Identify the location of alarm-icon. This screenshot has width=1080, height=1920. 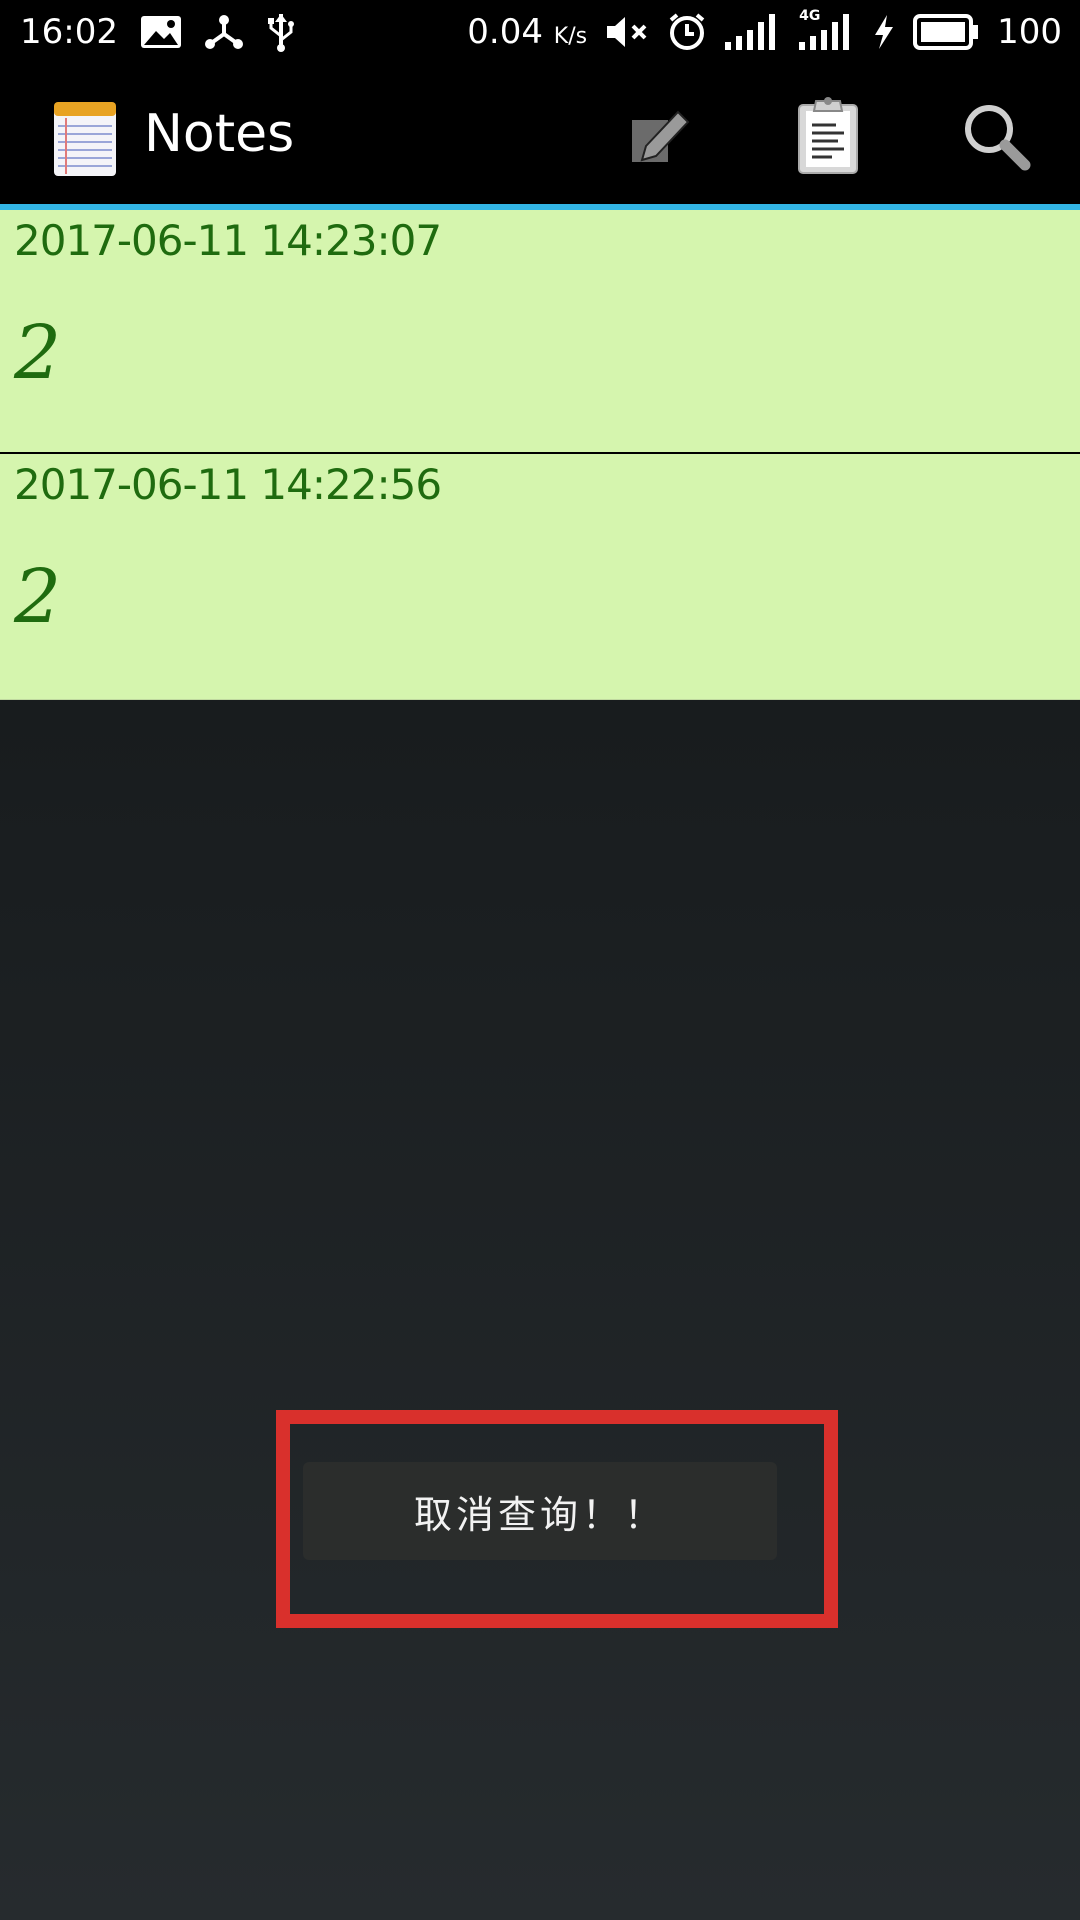
(687, 32).